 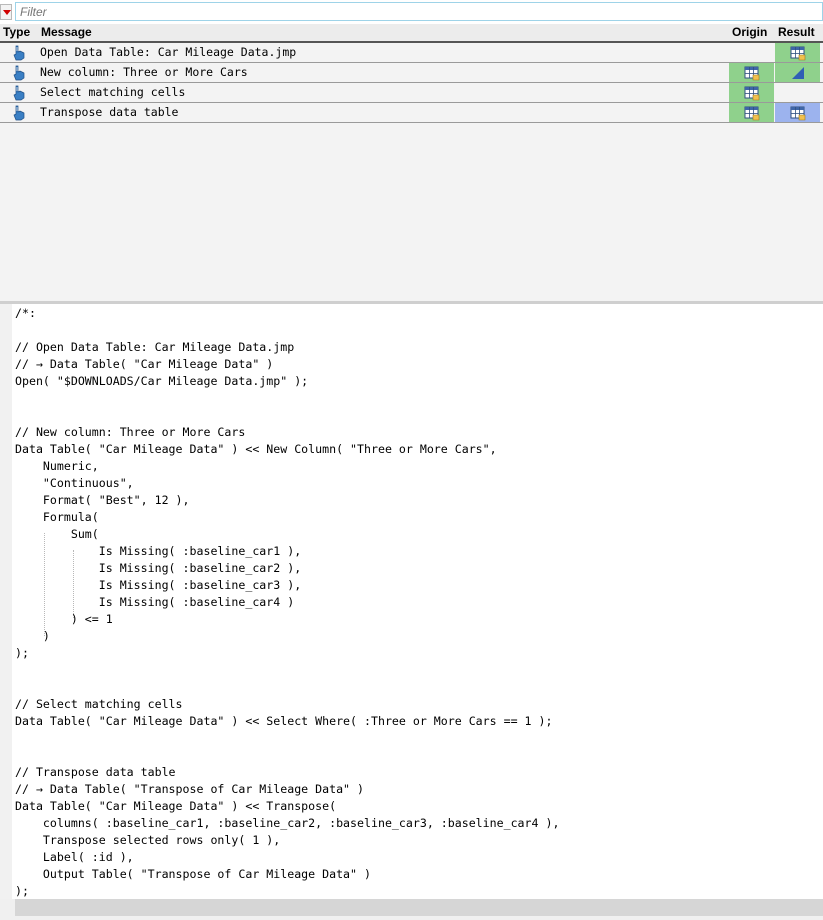 I want to click on log-row: New column: Three or More Cars, so click(x=411, y=73).